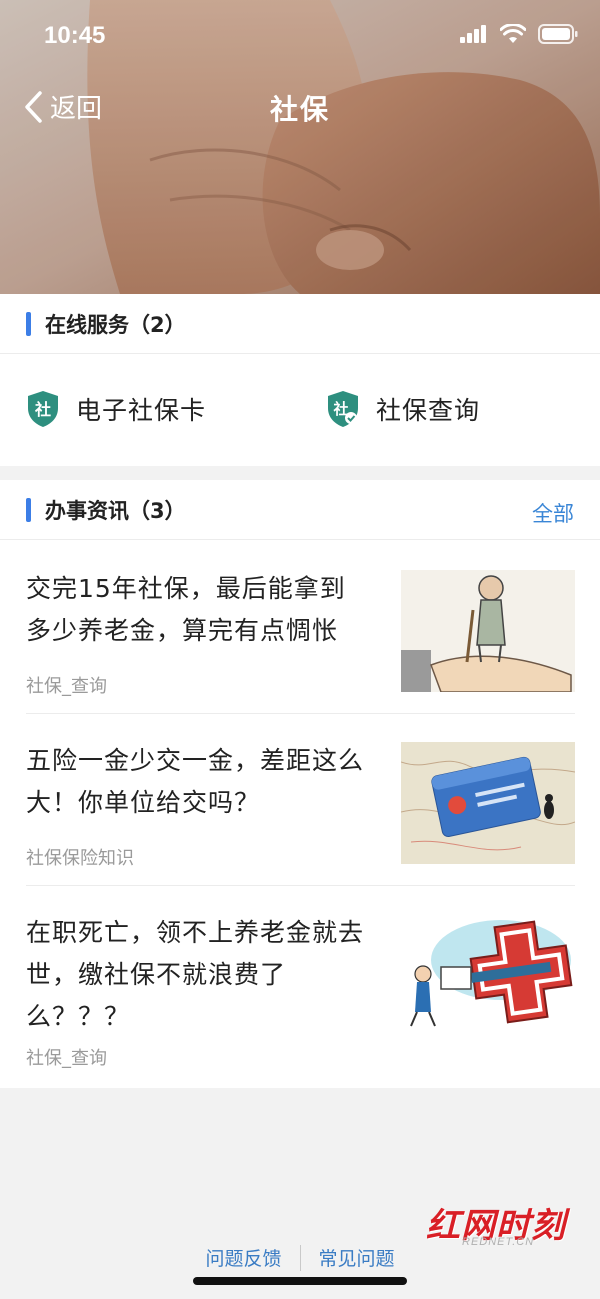 The height and width of the screenshot is (1299, 600). Describe the element at coordinates (300, 324) in the screenshot. I see `online-services-header: 在线服务（2）` at that location.